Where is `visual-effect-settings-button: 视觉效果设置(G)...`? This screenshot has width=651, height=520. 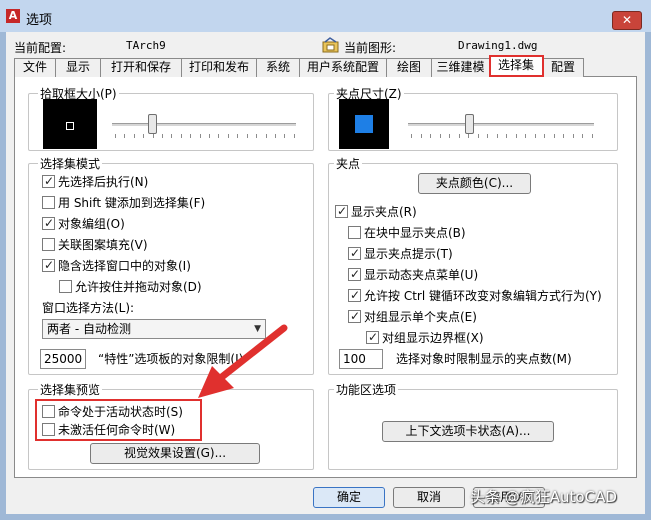
visual-effect-settings-button: 视觉效果设置(G)... is located at coordinates (175, 453).